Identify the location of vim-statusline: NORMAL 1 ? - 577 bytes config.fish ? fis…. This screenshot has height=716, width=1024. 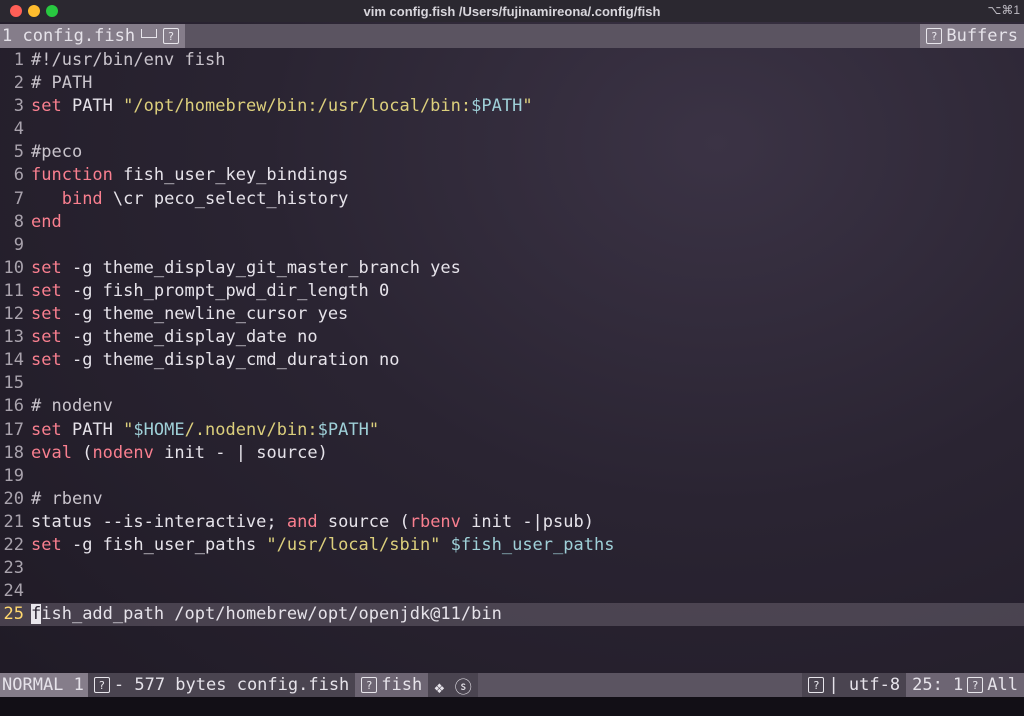
(512, 685).